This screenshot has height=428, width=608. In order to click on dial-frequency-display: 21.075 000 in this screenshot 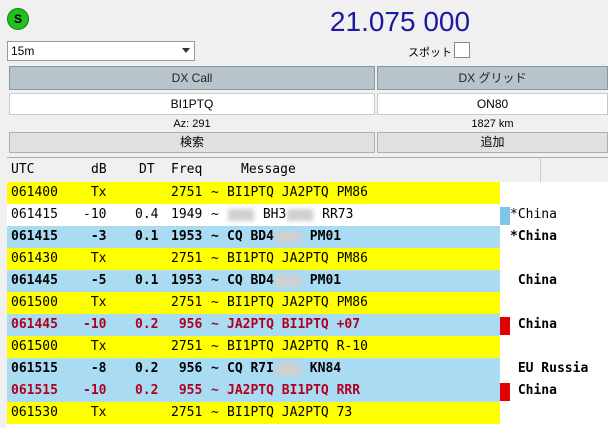, I will do `click(400, 21)`.